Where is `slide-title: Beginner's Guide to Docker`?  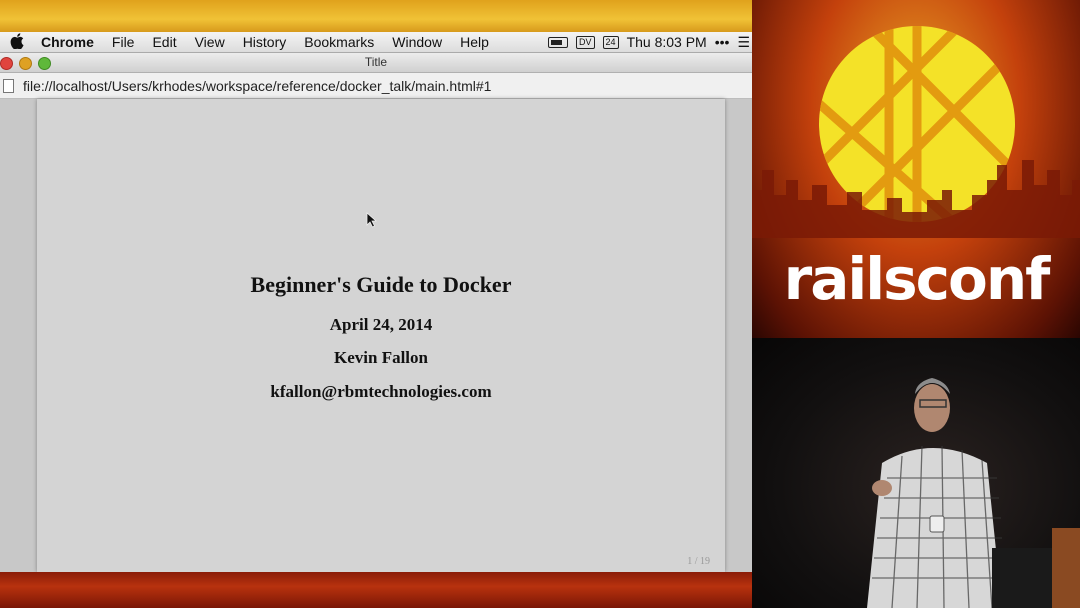 slide-title: Beginner's Guide to Docker is located at coordinates (381, 284).